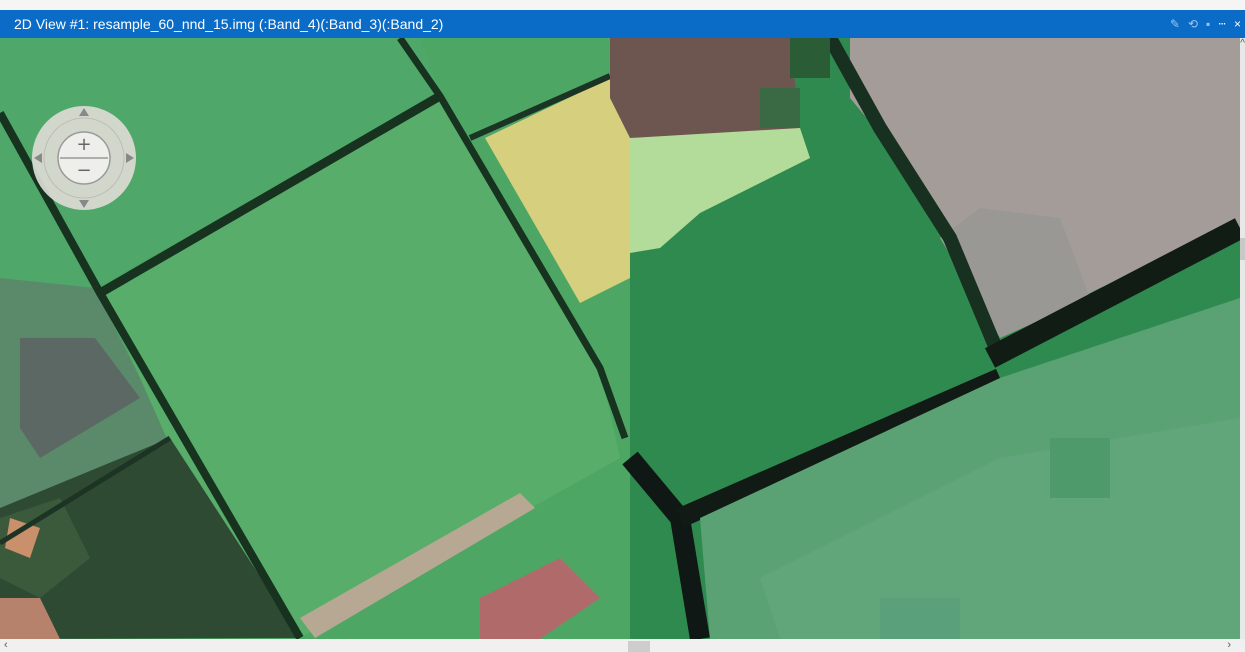  Describe the element at coordinates (639, 646) in the screenshot. I see `horizontal-scroll-thumb` at that location.